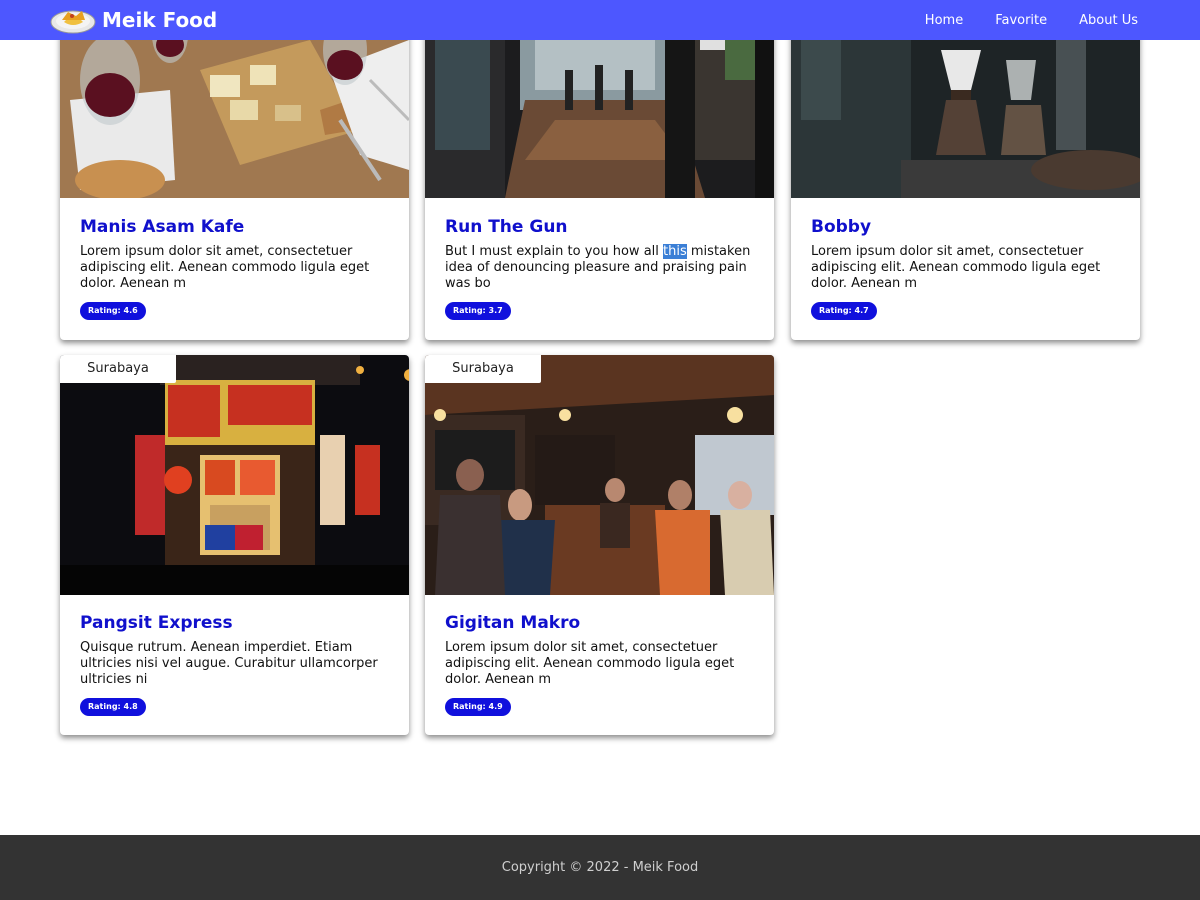  I want to click on brand: Meik Food, so click(133, 20).